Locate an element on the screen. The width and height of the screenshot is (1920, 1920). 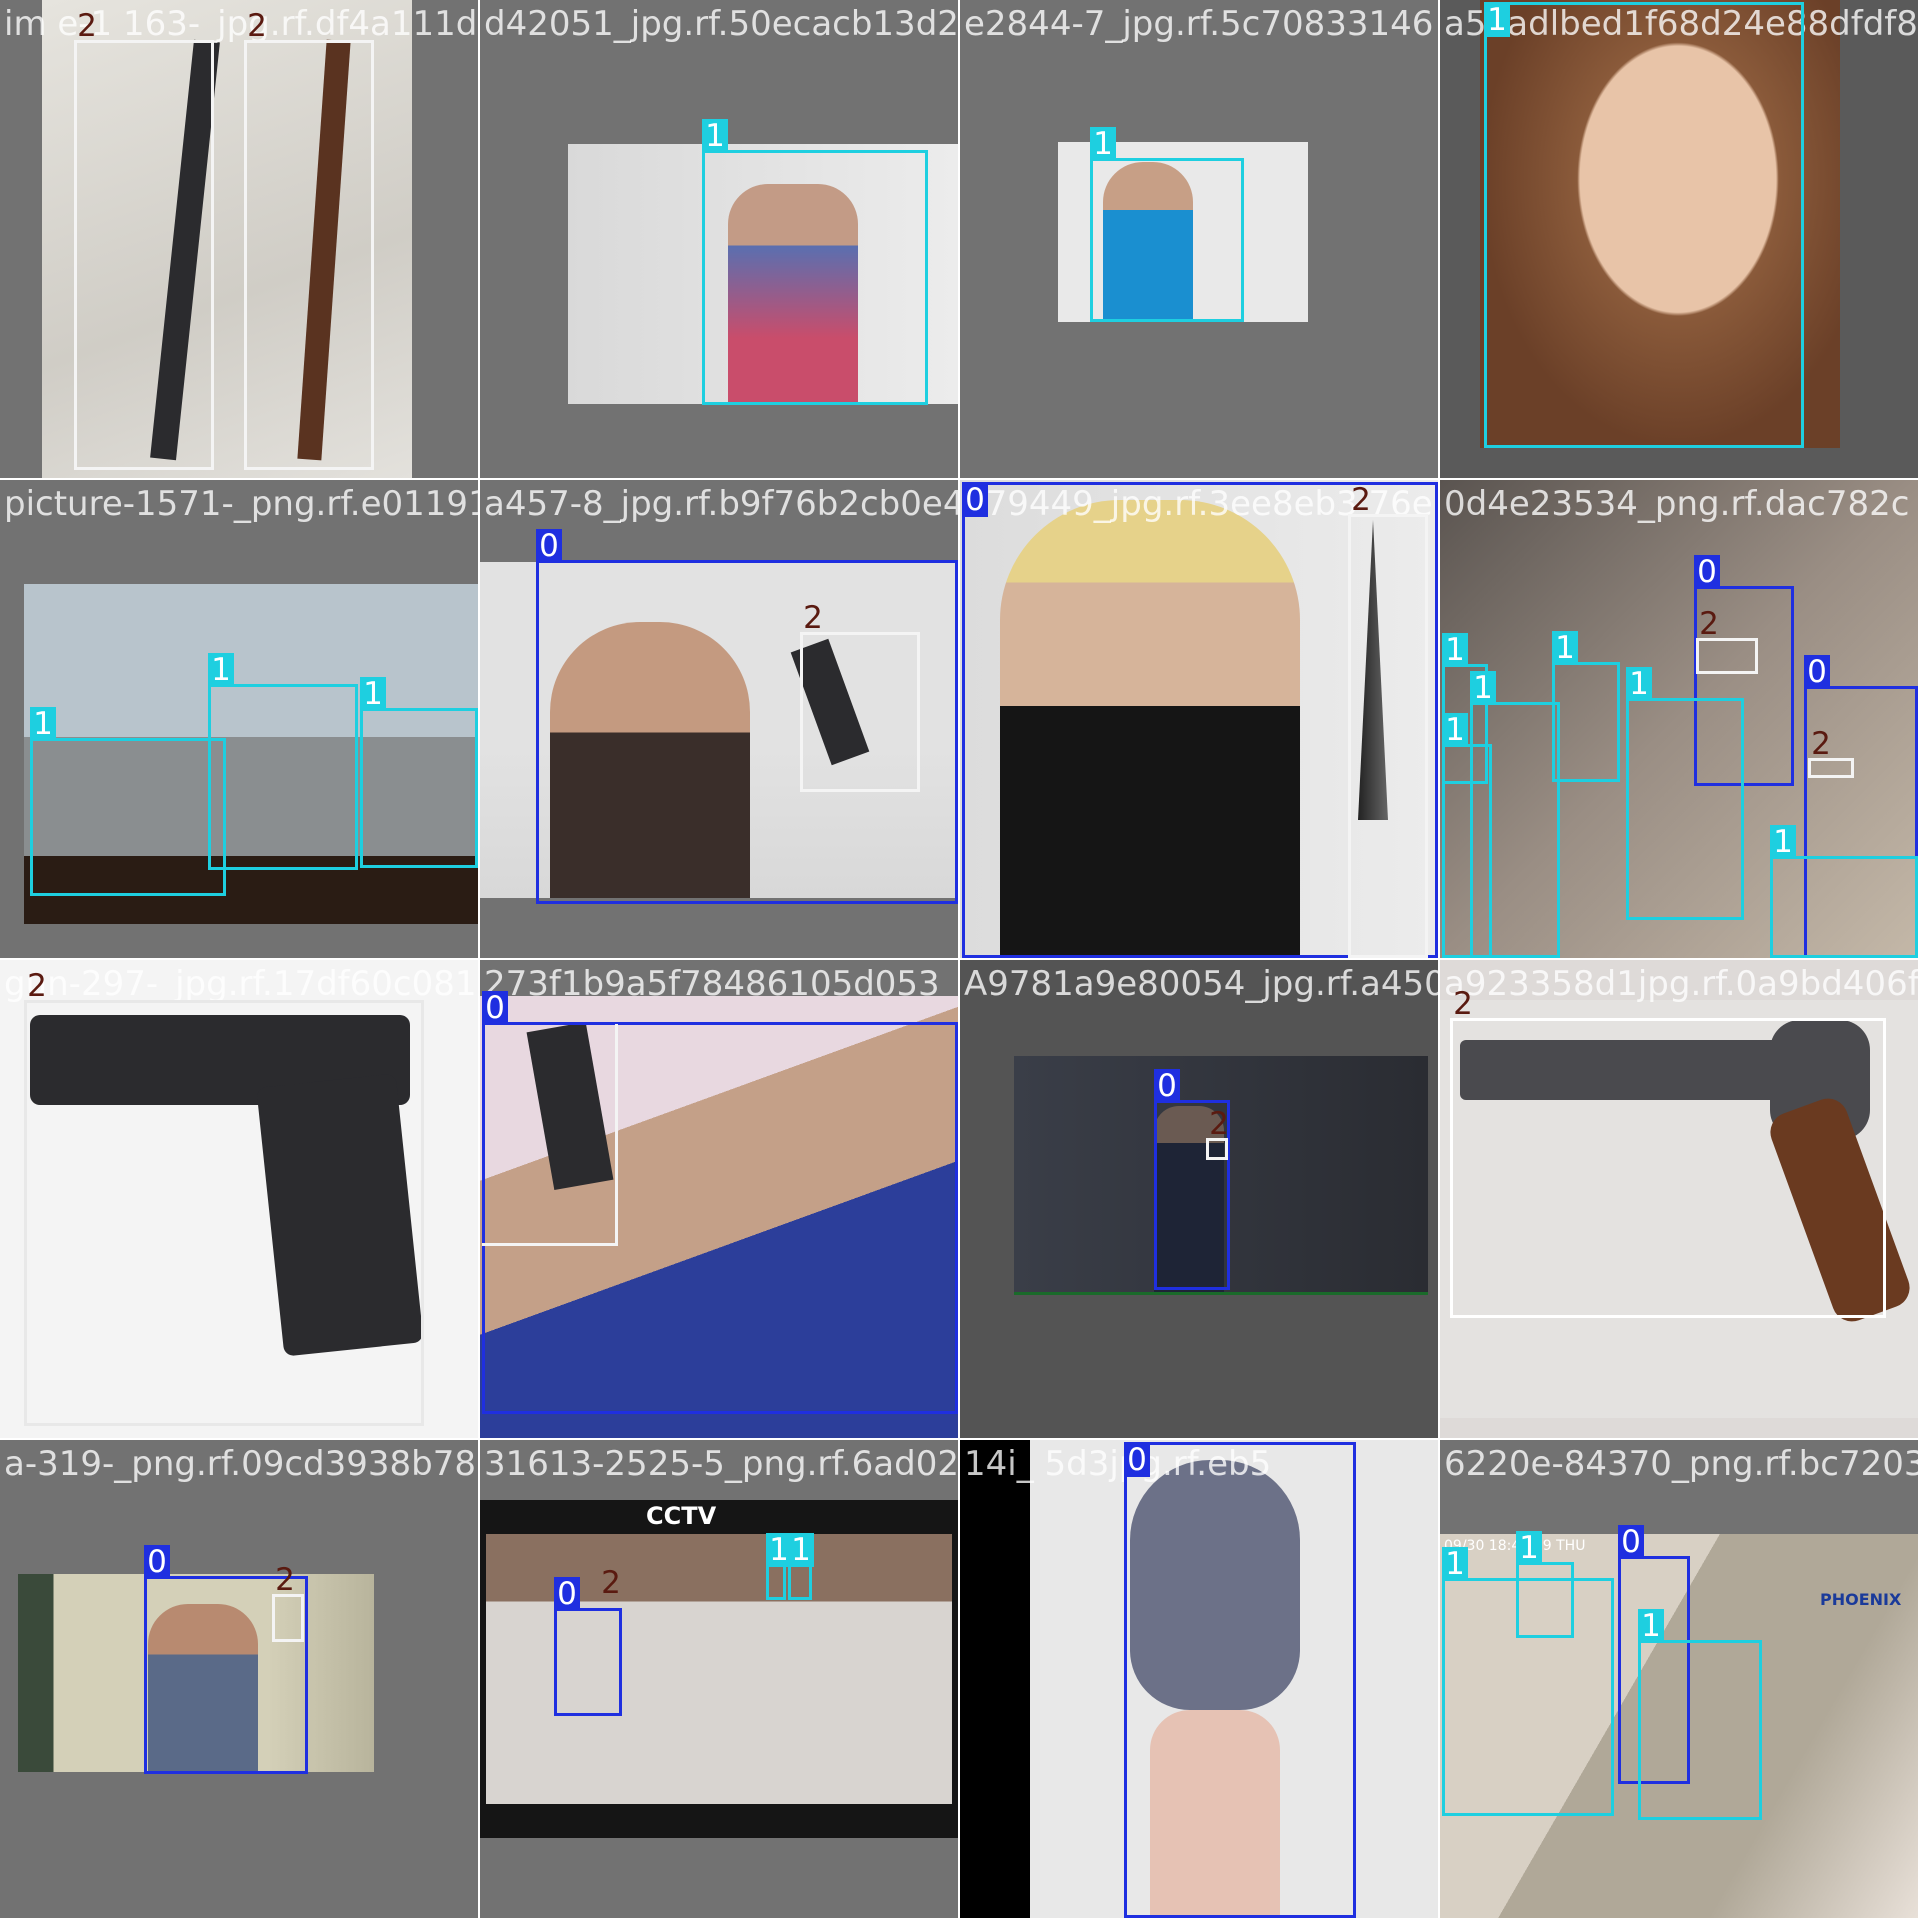
class-label is located at coordinates (492, 1007).